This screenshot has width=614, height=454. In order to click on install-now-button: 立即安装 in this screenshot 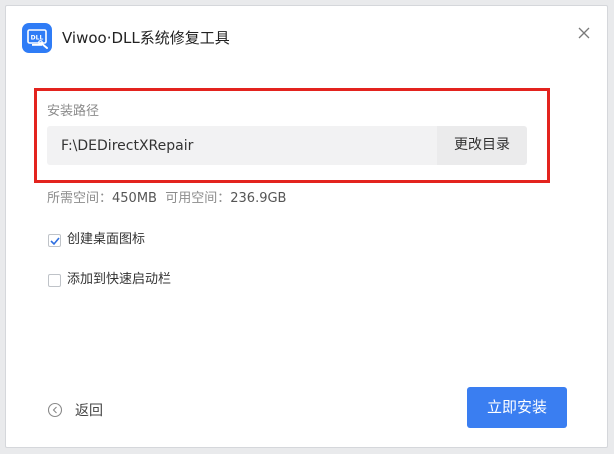, I will do `click(517, 407)`.